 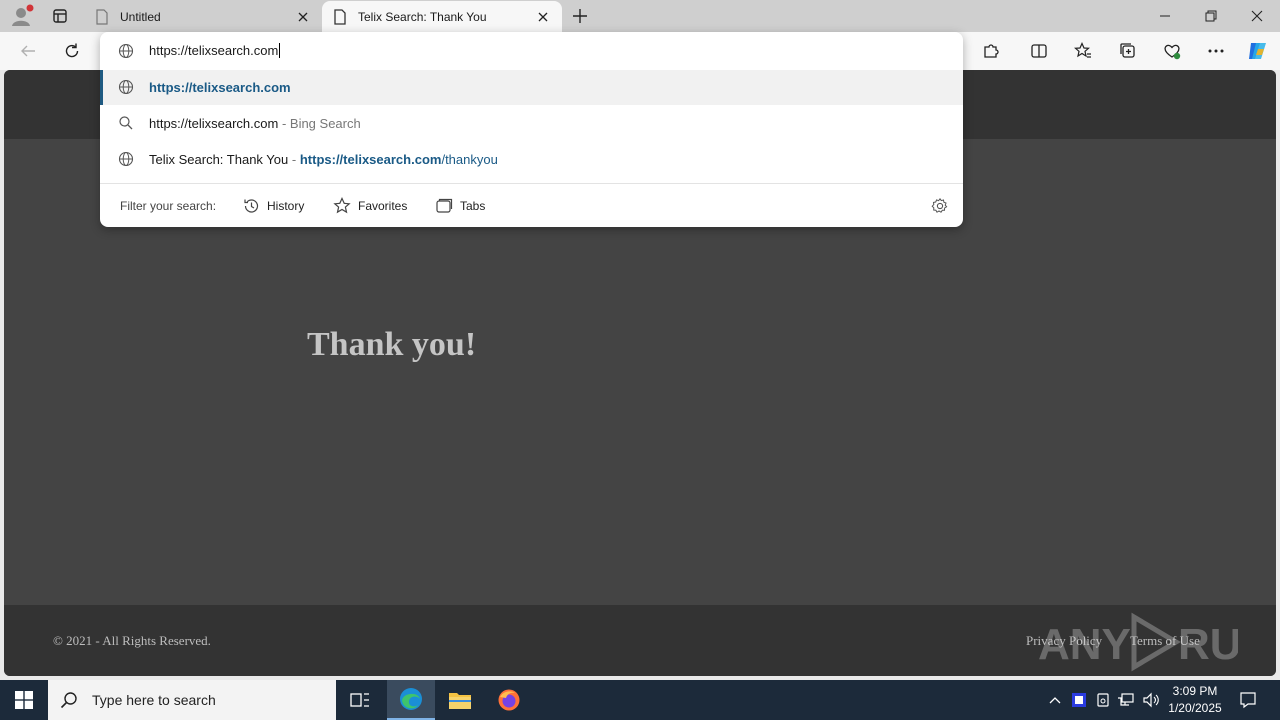 I want to click on network-icon, so click(x=1126, y=699).